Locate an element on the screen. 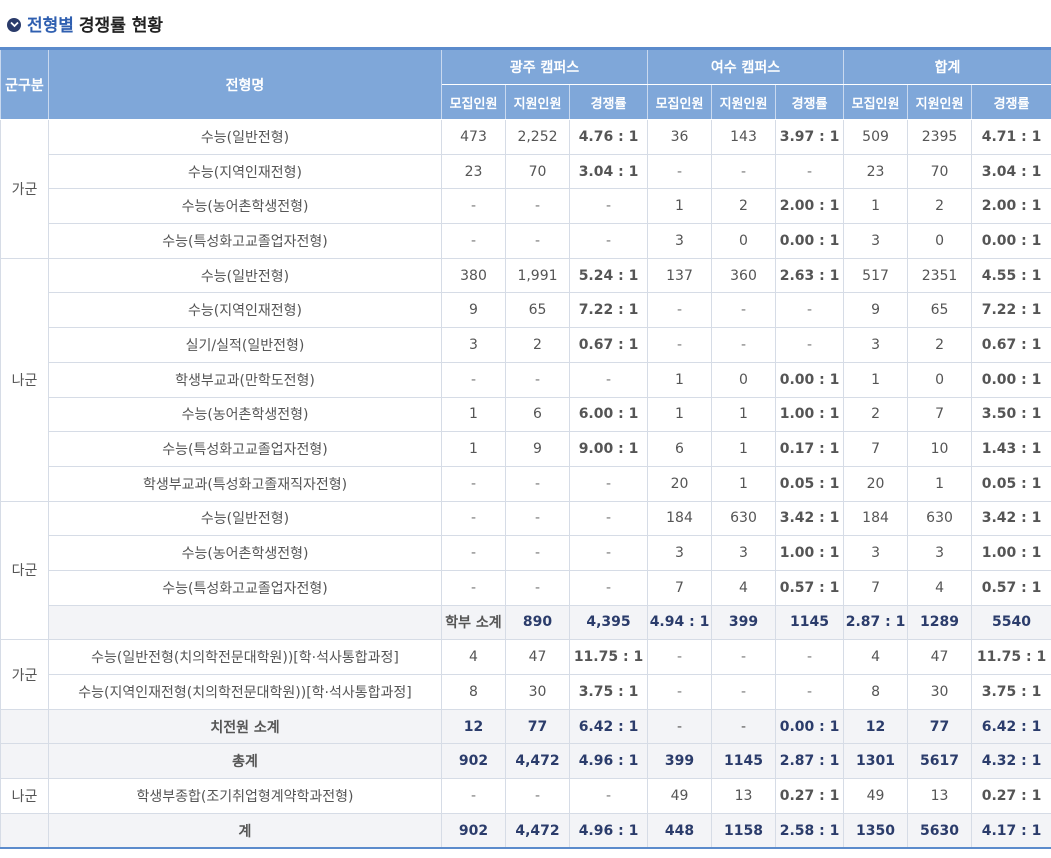 The image size is (1051, 858). applicants-cell: 4 is located at coordinates (744, 587).